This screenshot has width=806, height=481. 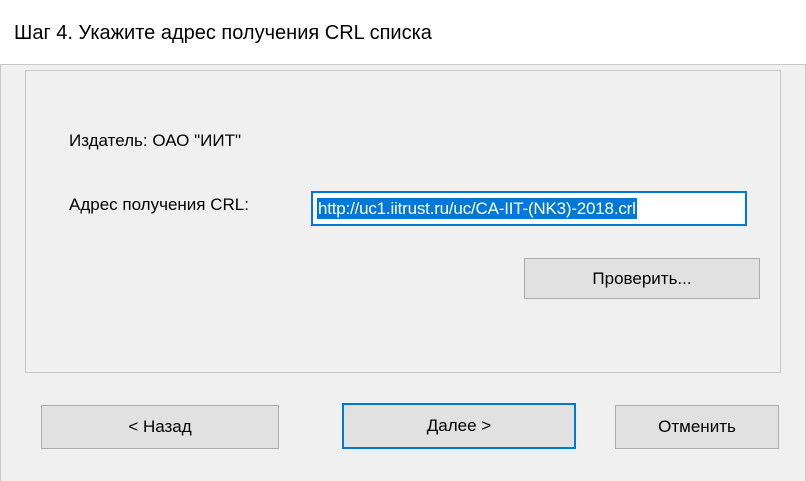 What do you see at coordinates (159, 204) in the screenshot?
I see `crl-address-label: Адрес получения CRL:` at bounding box center [159, 204].